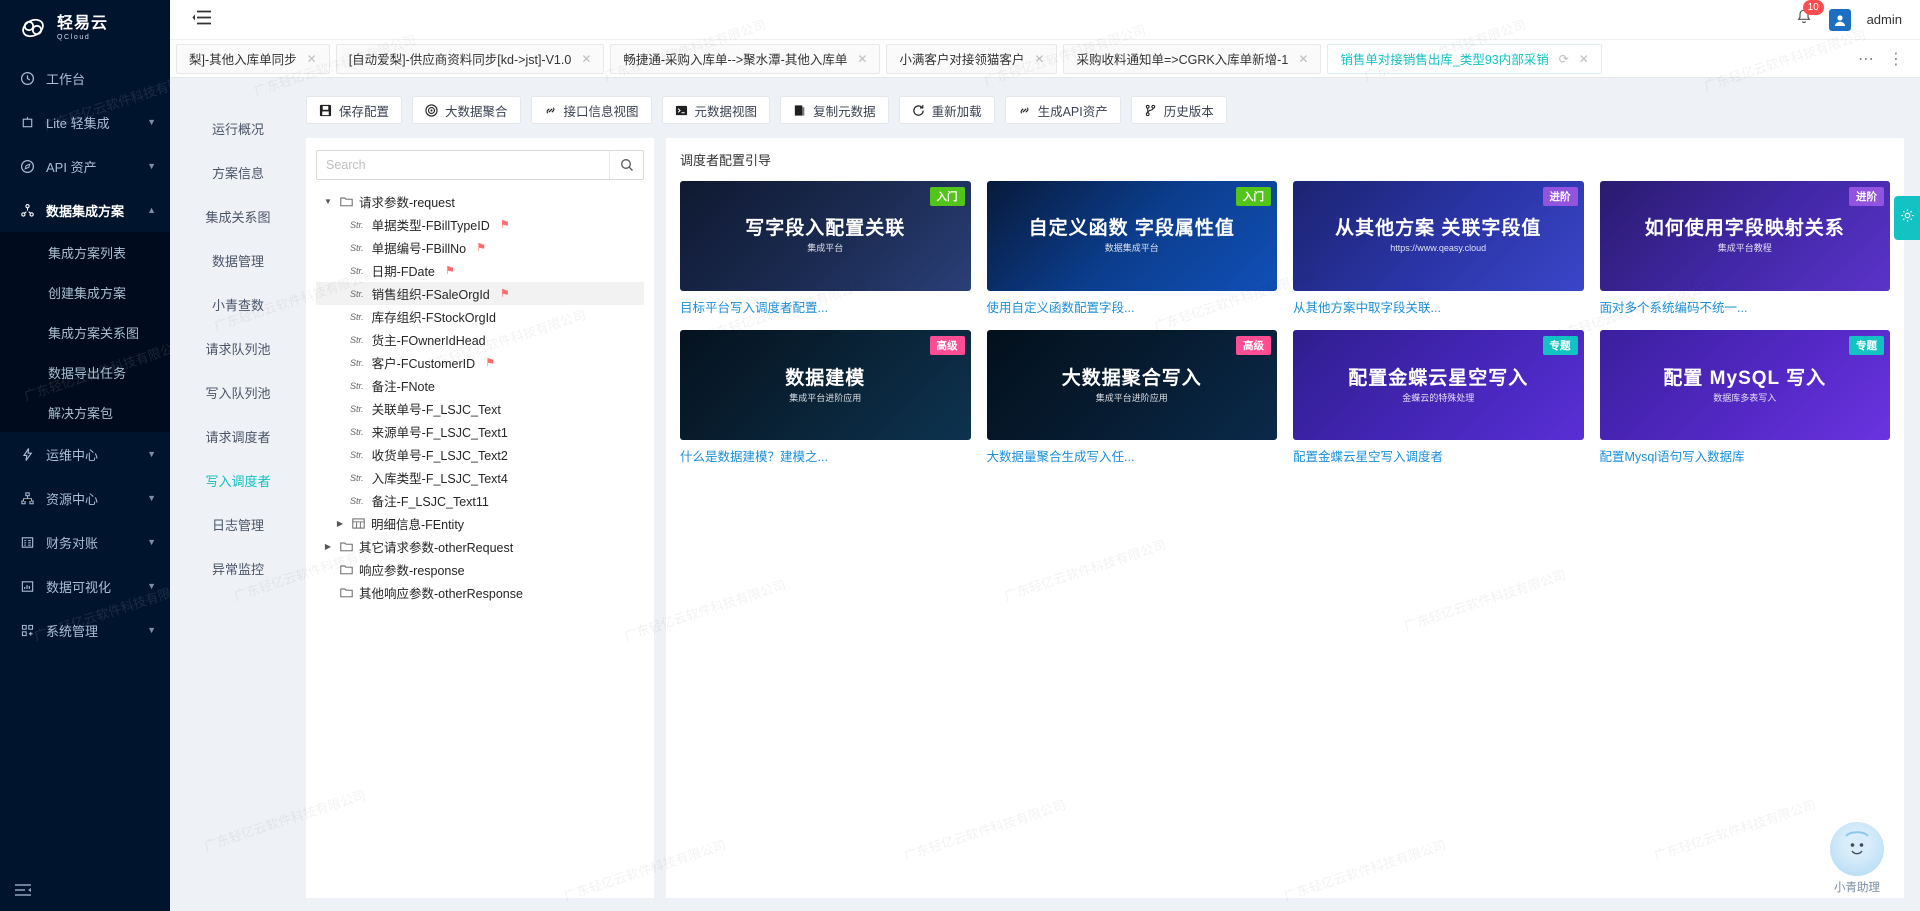 The image size is (1920, 911). What do you see at coordinates (1192, 58) in the screenshot?
I see `tab-item: 采购收料通知单=>CGRK入库单新增-1 ✕` at bounding box center [1192, 58].